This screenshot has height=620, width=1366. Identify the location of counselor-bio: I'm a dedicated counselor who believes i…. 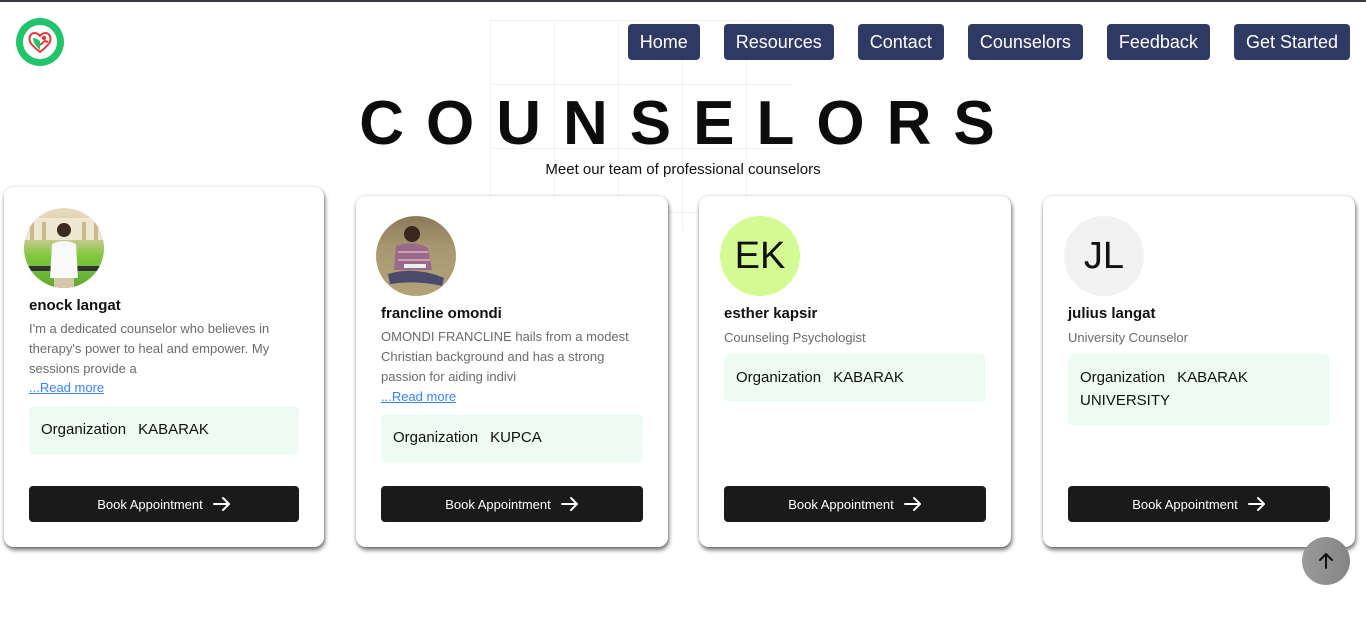
(149, 348).